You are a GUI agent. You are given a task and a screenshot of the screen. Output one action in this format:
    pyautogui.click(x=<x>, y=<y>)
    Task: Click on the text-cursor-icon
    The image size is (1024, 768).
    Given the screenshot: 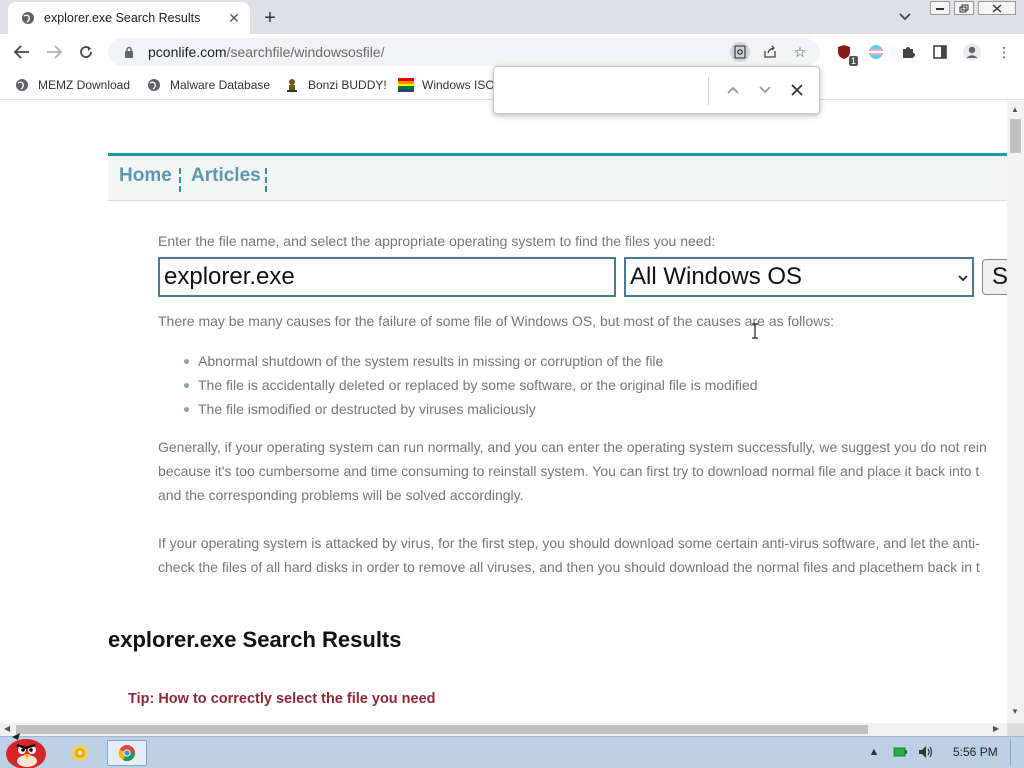 What is the action you would take?
    pyautogui.click(x=755, y=333)
    